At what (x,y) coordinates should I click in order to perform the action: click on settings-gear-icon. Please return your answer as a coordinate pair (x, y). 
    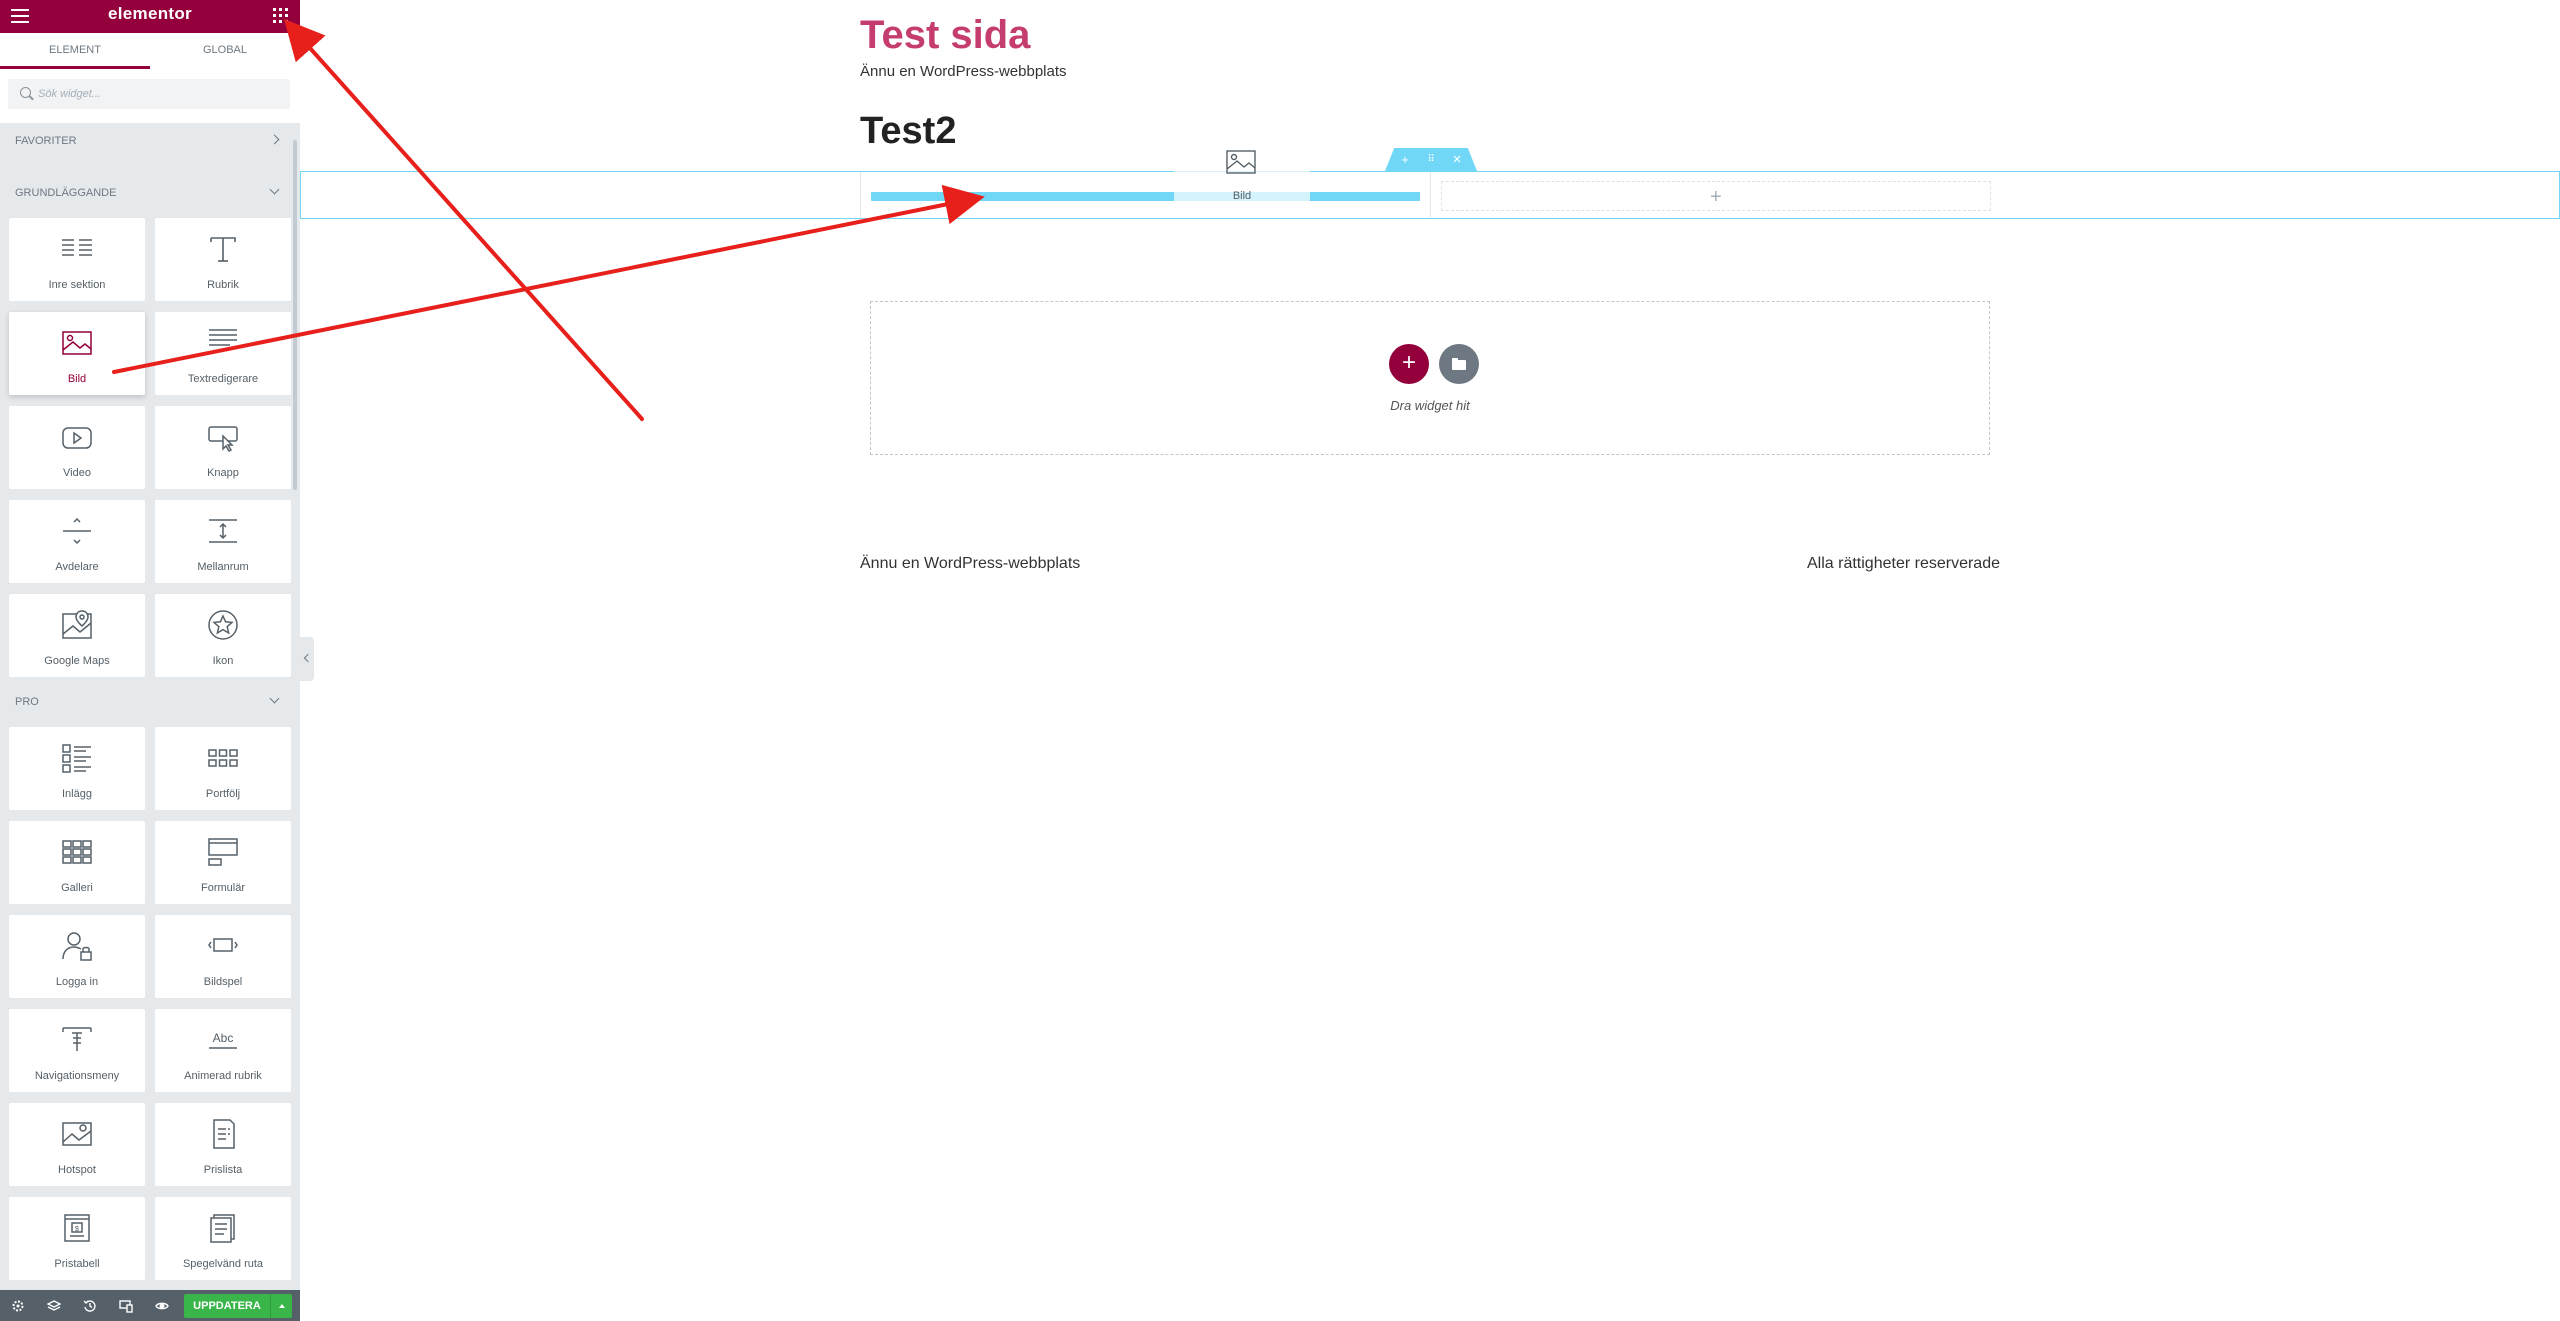
    Looking at the image, I should click on (18, 1305).